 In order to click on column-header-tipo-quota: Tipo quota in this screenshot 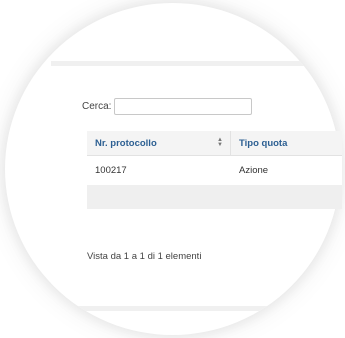, I will do `click(286, 143)`.